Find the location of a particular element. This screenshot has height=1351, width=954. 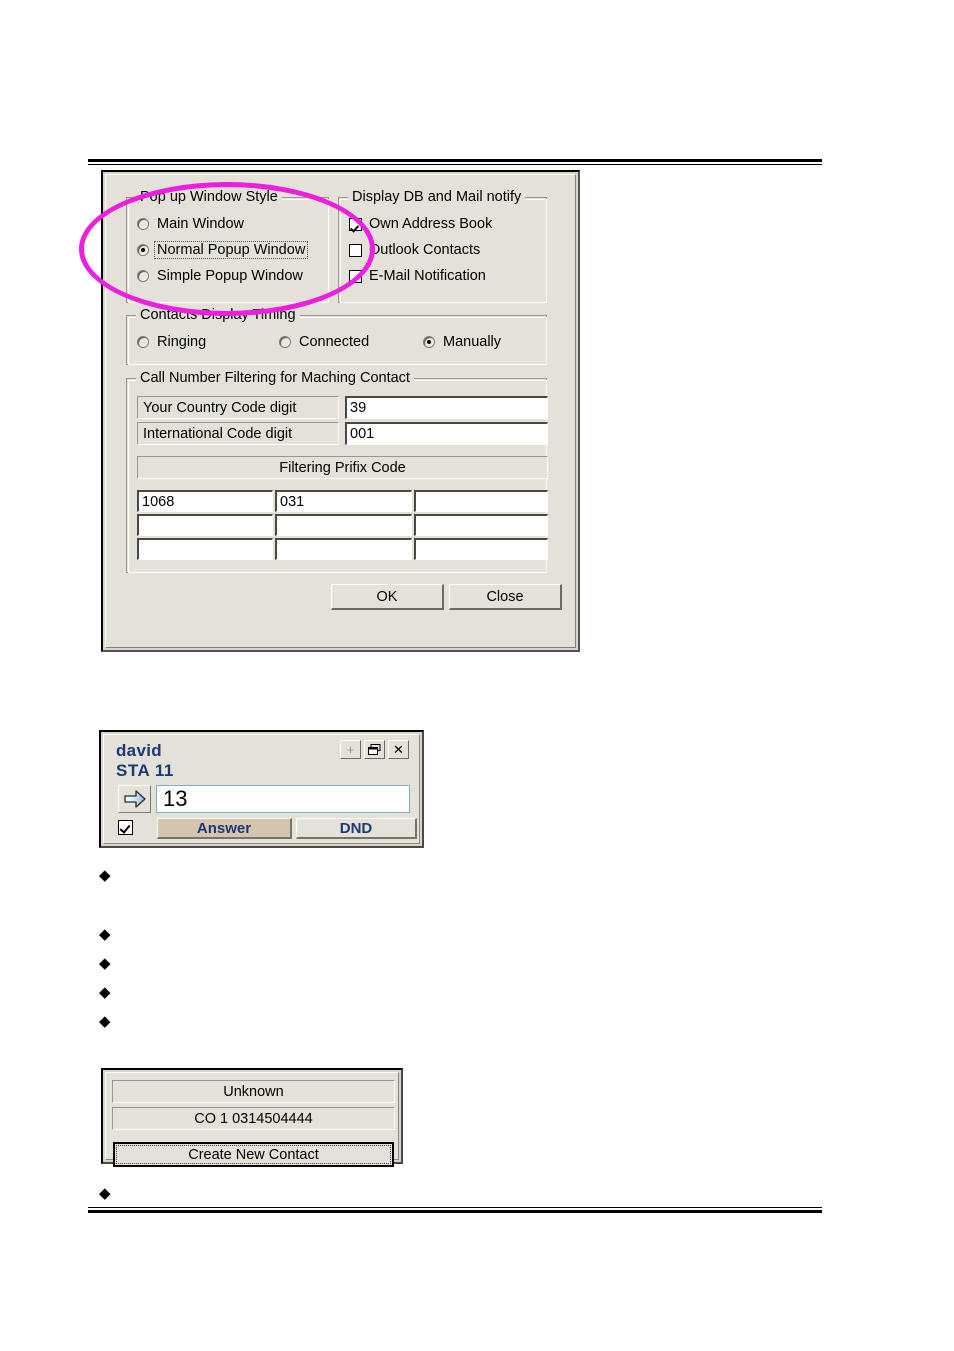

answer-button: Answer is located at coordinates (224, 828).